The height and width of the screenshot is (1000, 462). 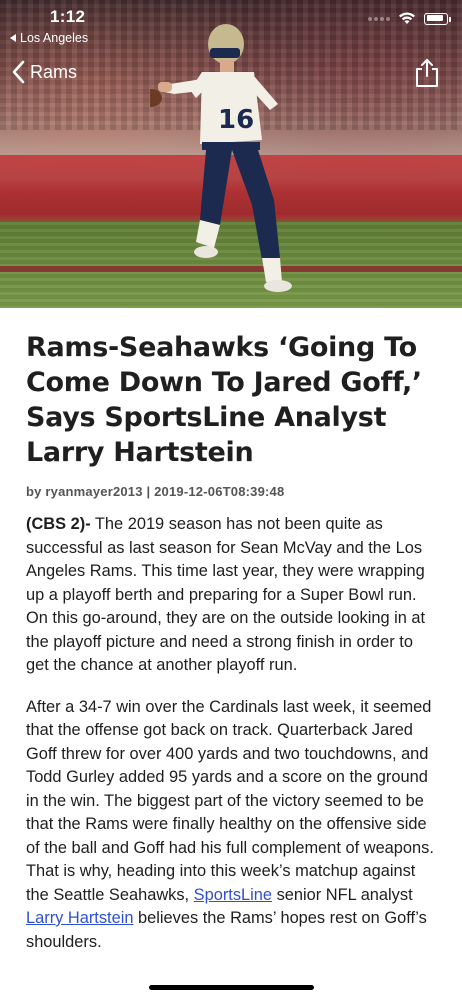 What do you see at coordinates (231, 987) in the screenshot?
I see `home-indicator` at bounding box center [231, 987].